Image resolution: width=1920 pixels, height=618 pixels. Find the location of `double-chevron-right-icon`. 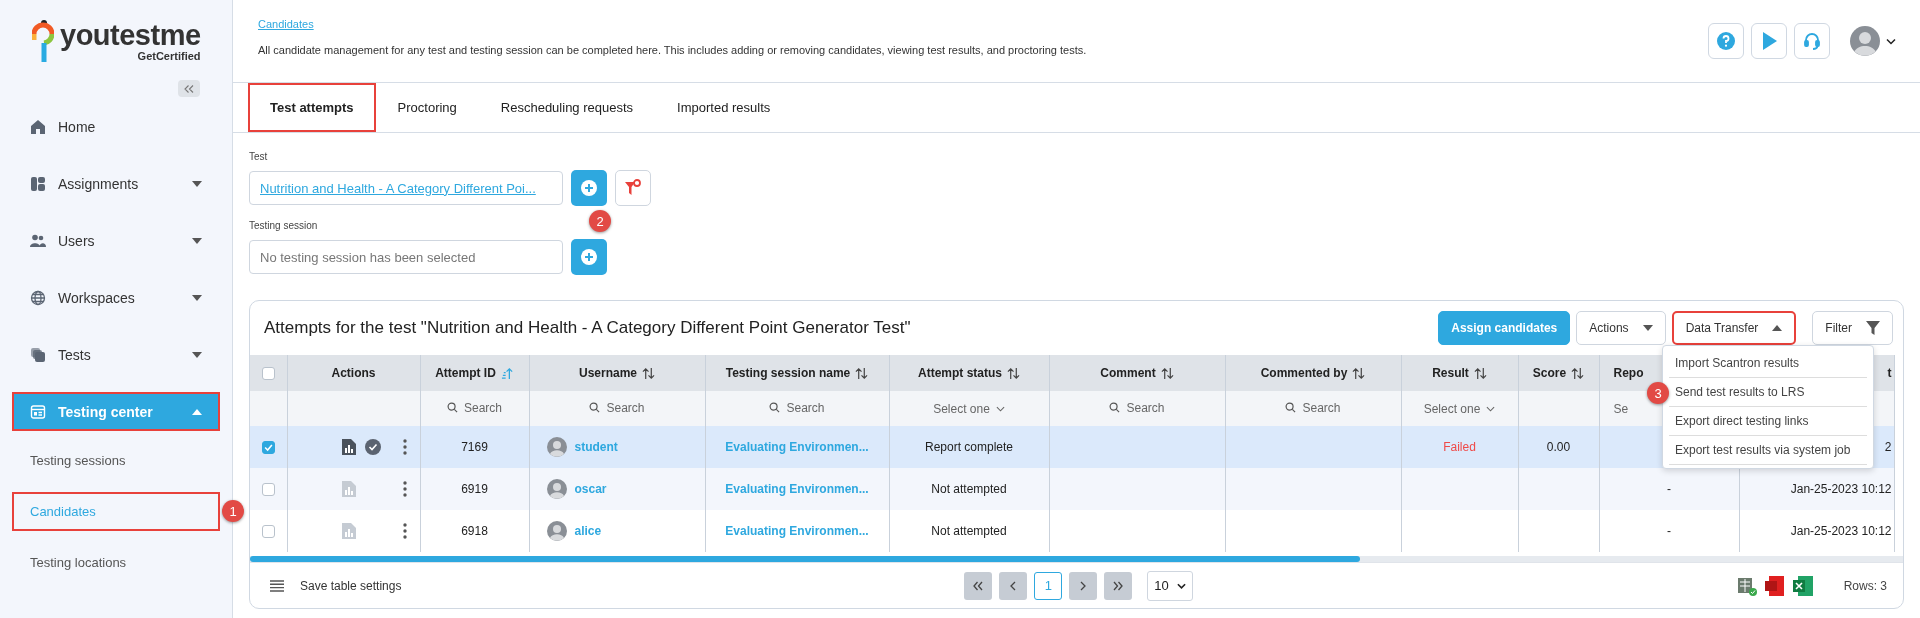

double-chevron-right-icon is located at coordinates (1118, 585).